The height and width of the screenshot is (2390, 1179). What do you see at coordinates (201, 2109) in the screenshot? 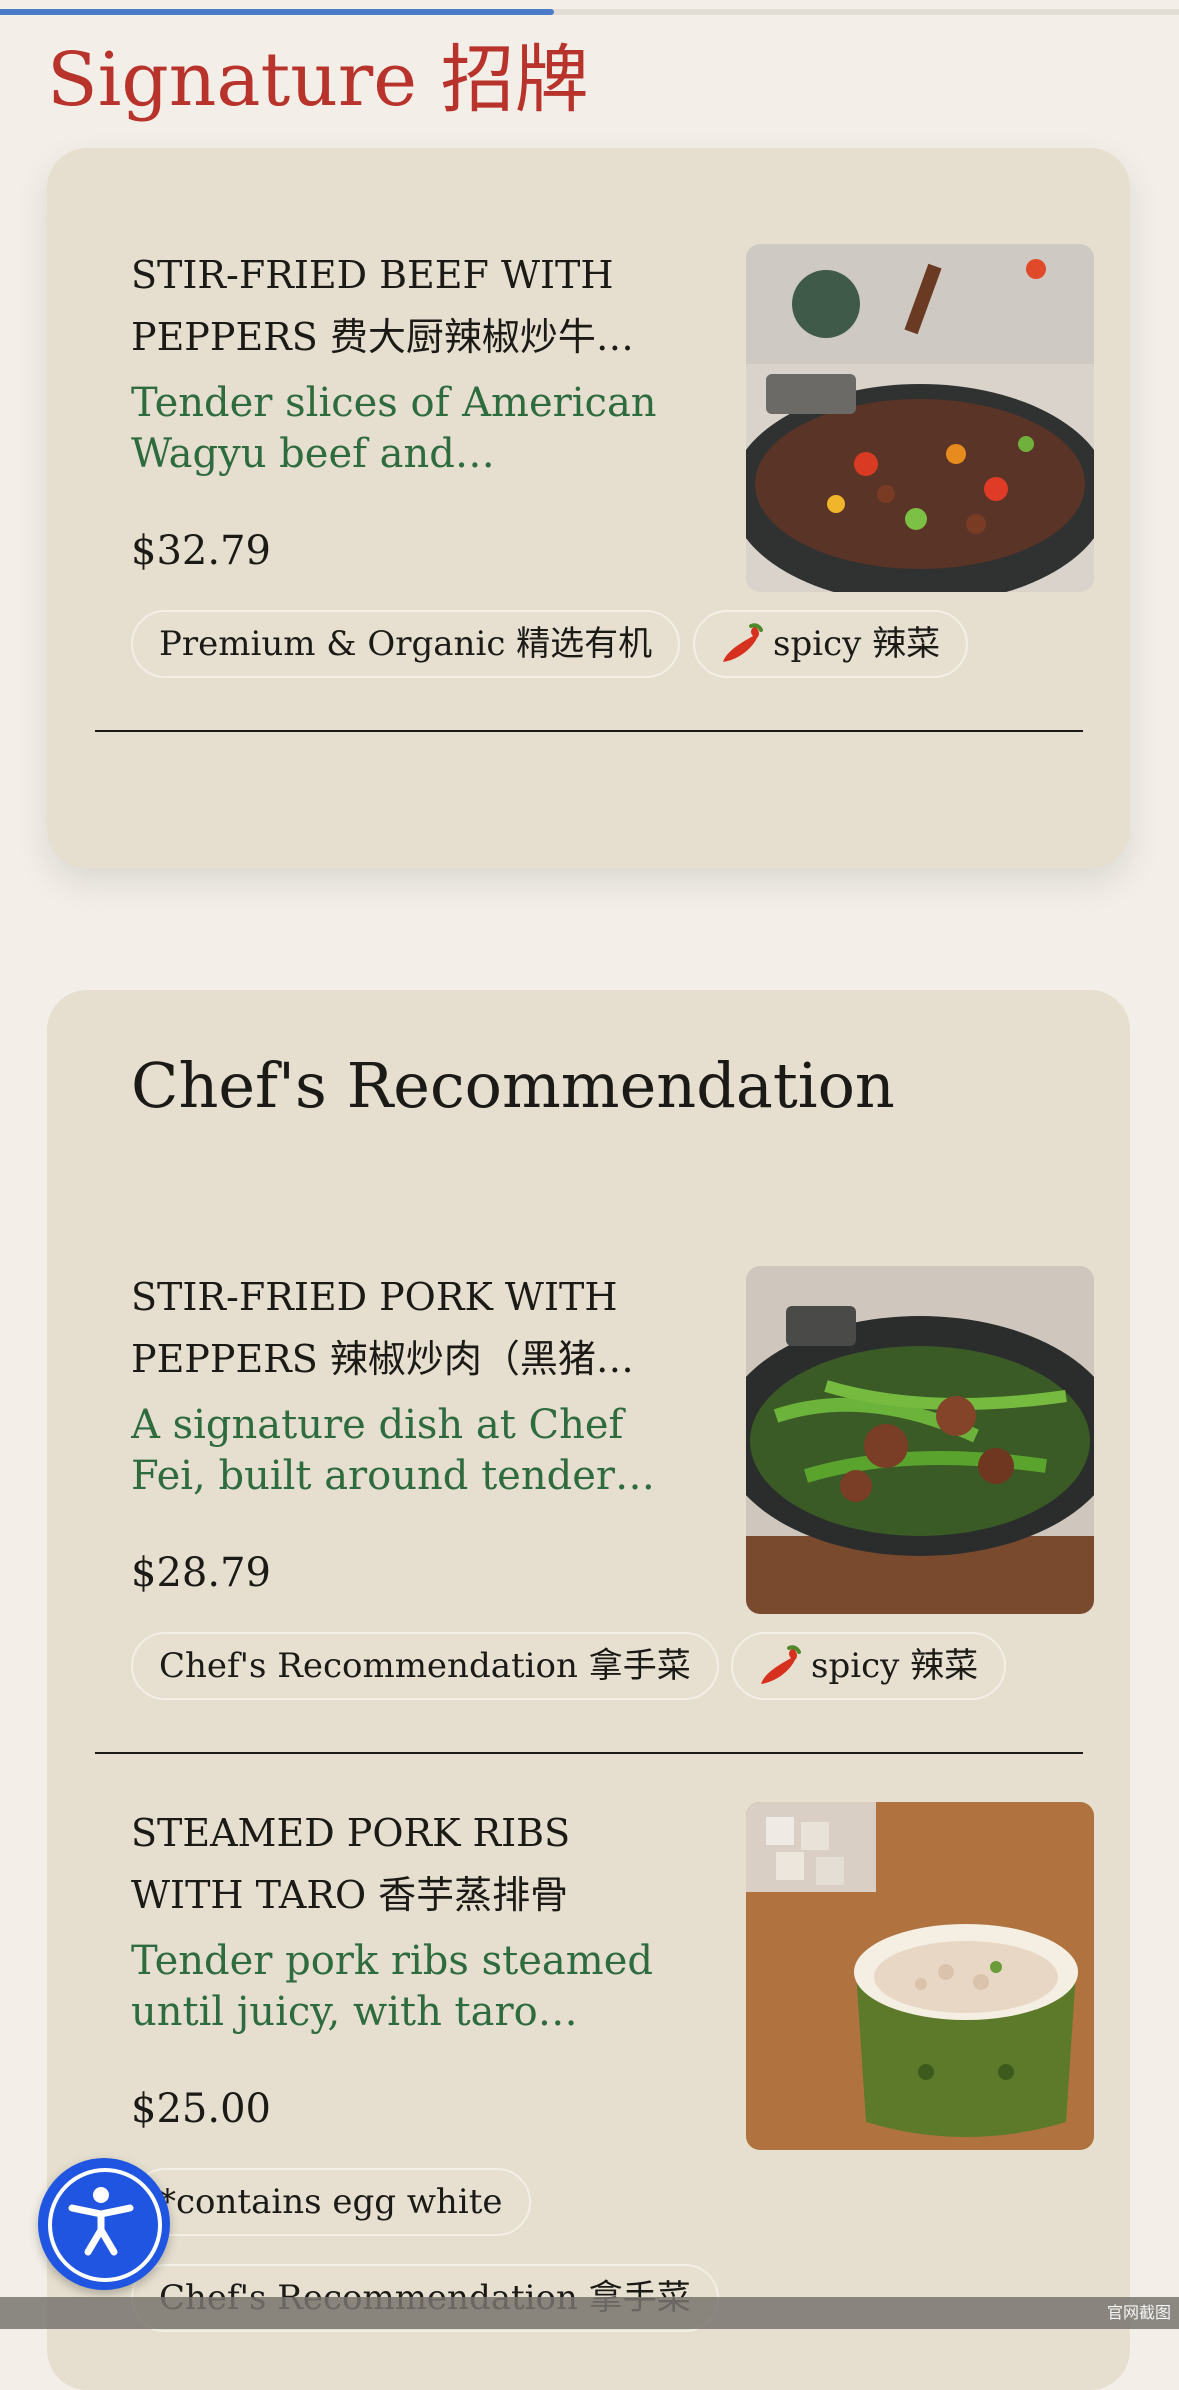
I see `menu-item-price: $25.00` at bounding box center [201, 2109].